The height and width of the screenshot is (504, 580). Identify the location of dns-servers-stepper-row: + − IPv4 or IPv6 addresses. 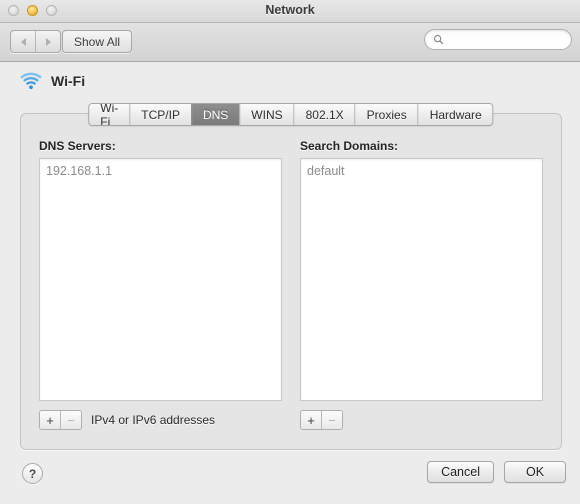
(160, 420).